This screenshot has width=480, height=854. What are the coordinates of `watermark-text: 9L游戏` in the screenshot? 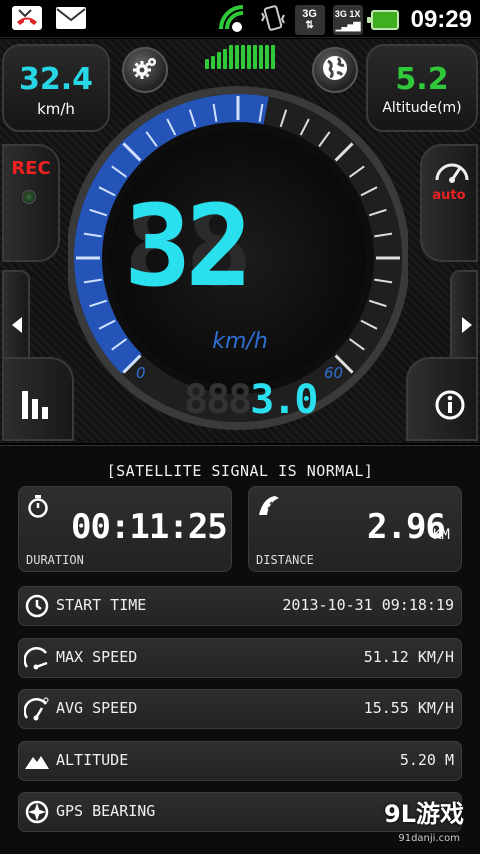 It's located at (424, 814).